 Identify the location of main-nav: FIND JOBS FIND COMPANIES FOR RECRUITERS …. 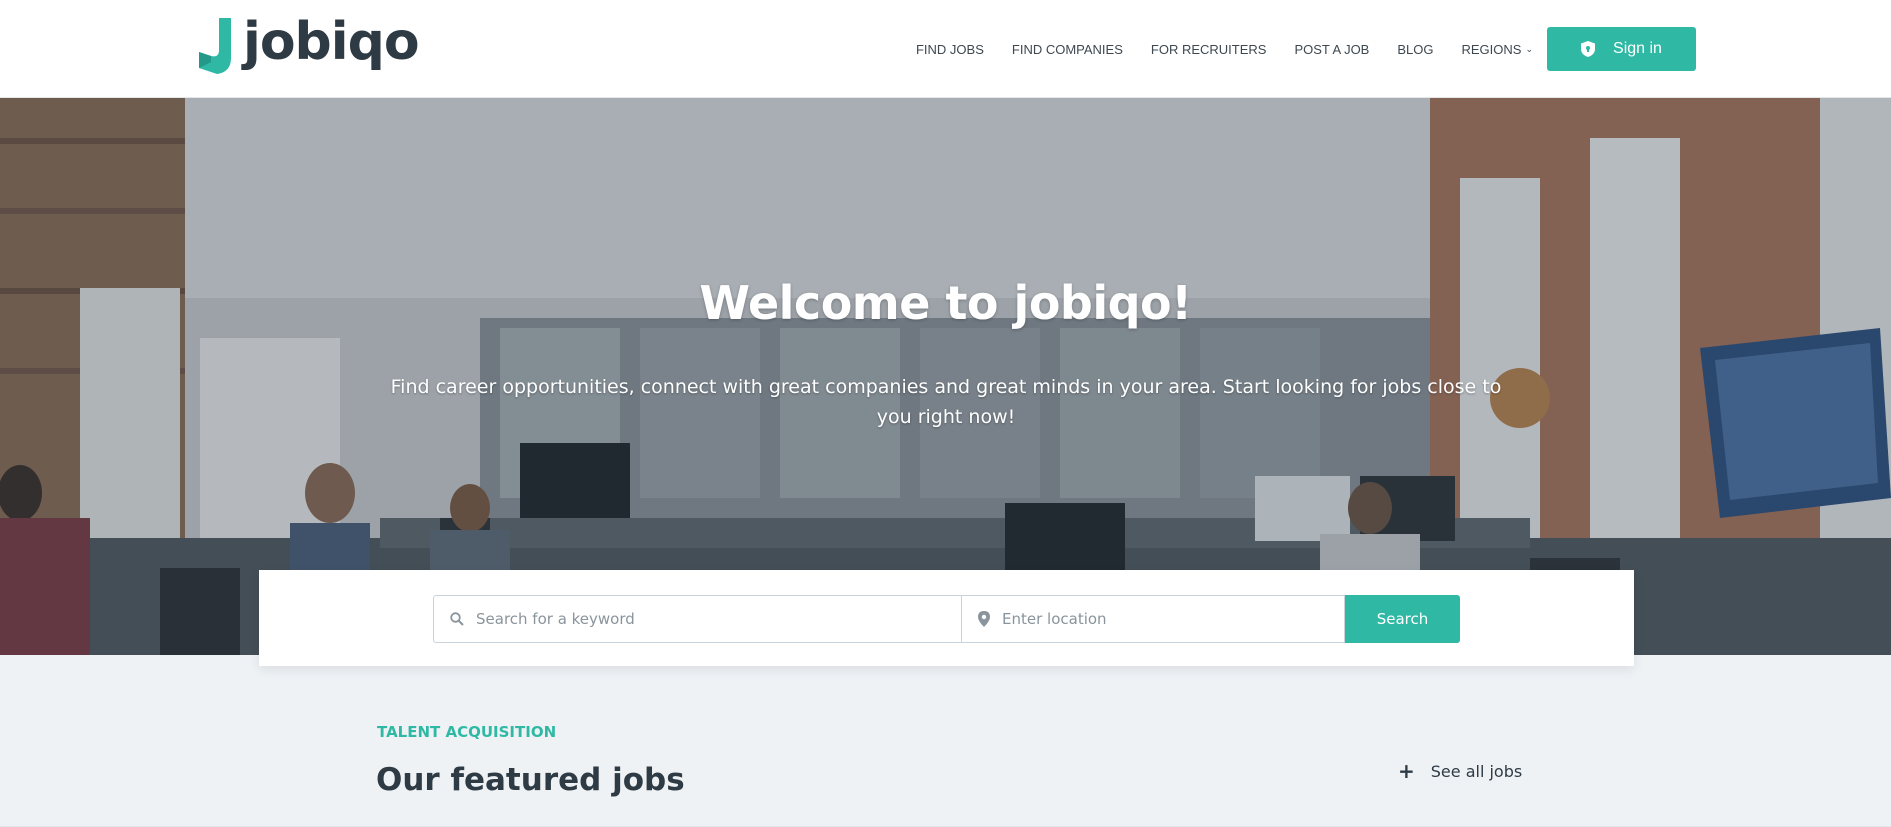
(1224, 49).